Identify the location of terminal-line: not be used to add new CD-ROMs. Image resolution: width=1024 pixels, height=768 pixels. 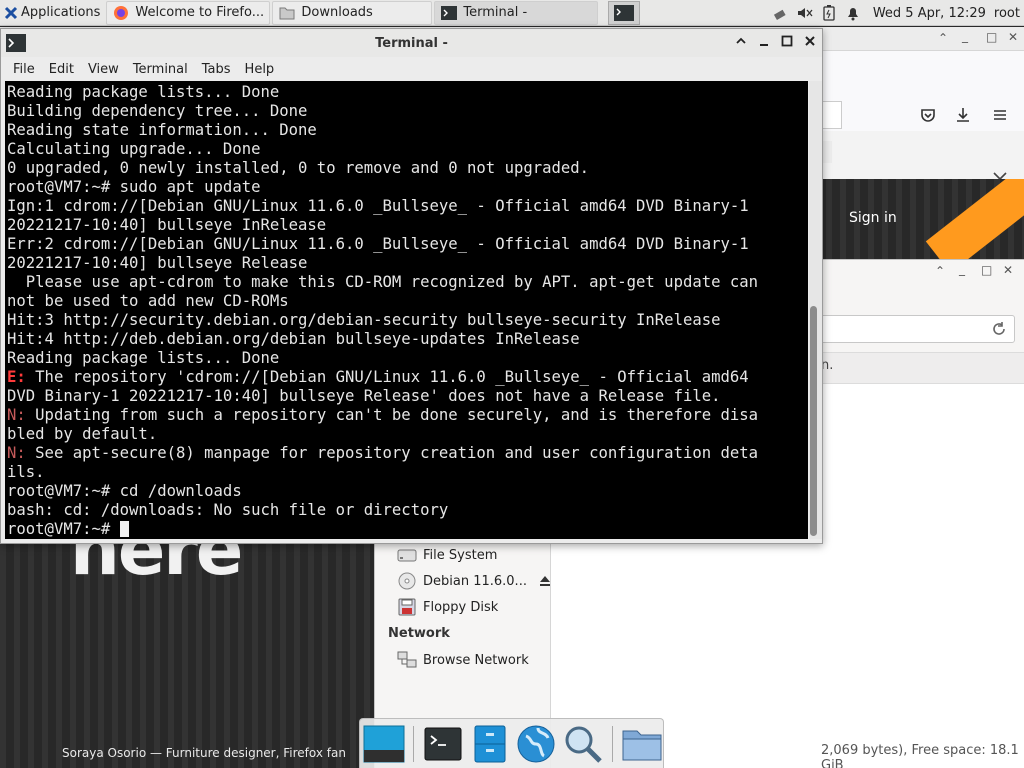
(407, 301).